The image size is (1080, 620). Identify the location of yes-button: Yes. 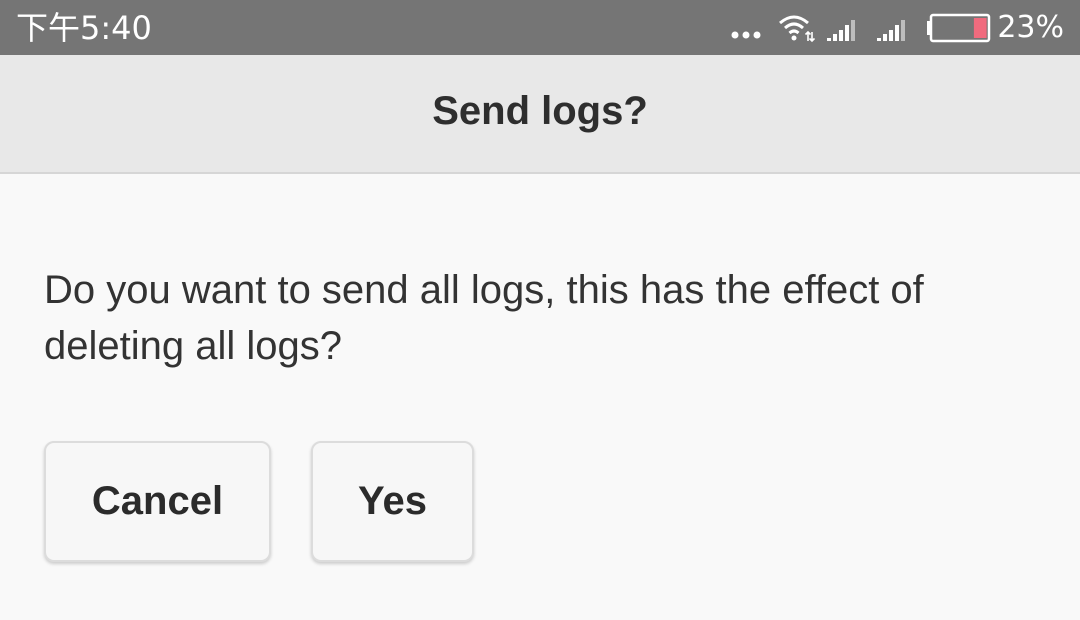
(392, 501).